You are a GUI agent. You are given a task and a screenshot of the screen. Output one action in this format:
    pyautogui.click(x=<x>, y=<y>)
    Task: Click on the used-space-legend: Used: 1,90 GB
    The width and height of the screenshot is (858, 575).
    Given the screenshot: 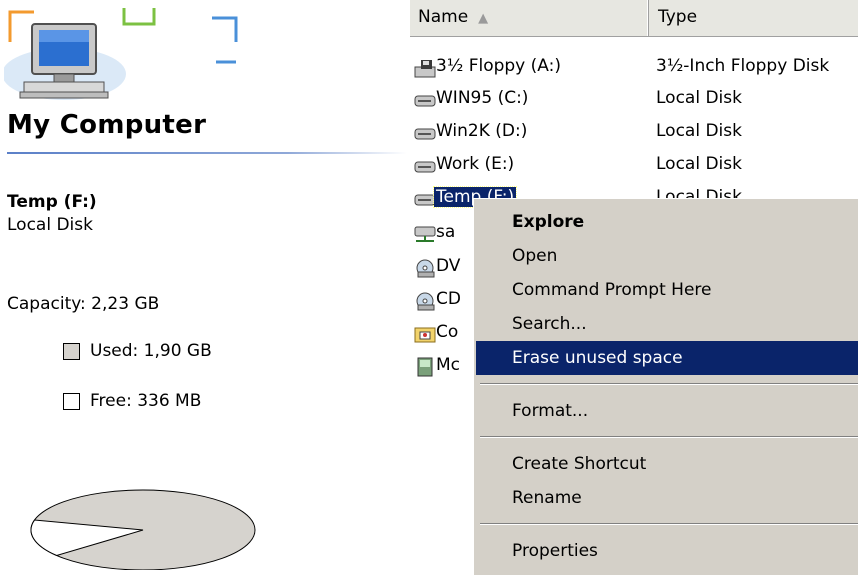 What is the action you would take?
    pyautogui.click(x=137, y=351)
    